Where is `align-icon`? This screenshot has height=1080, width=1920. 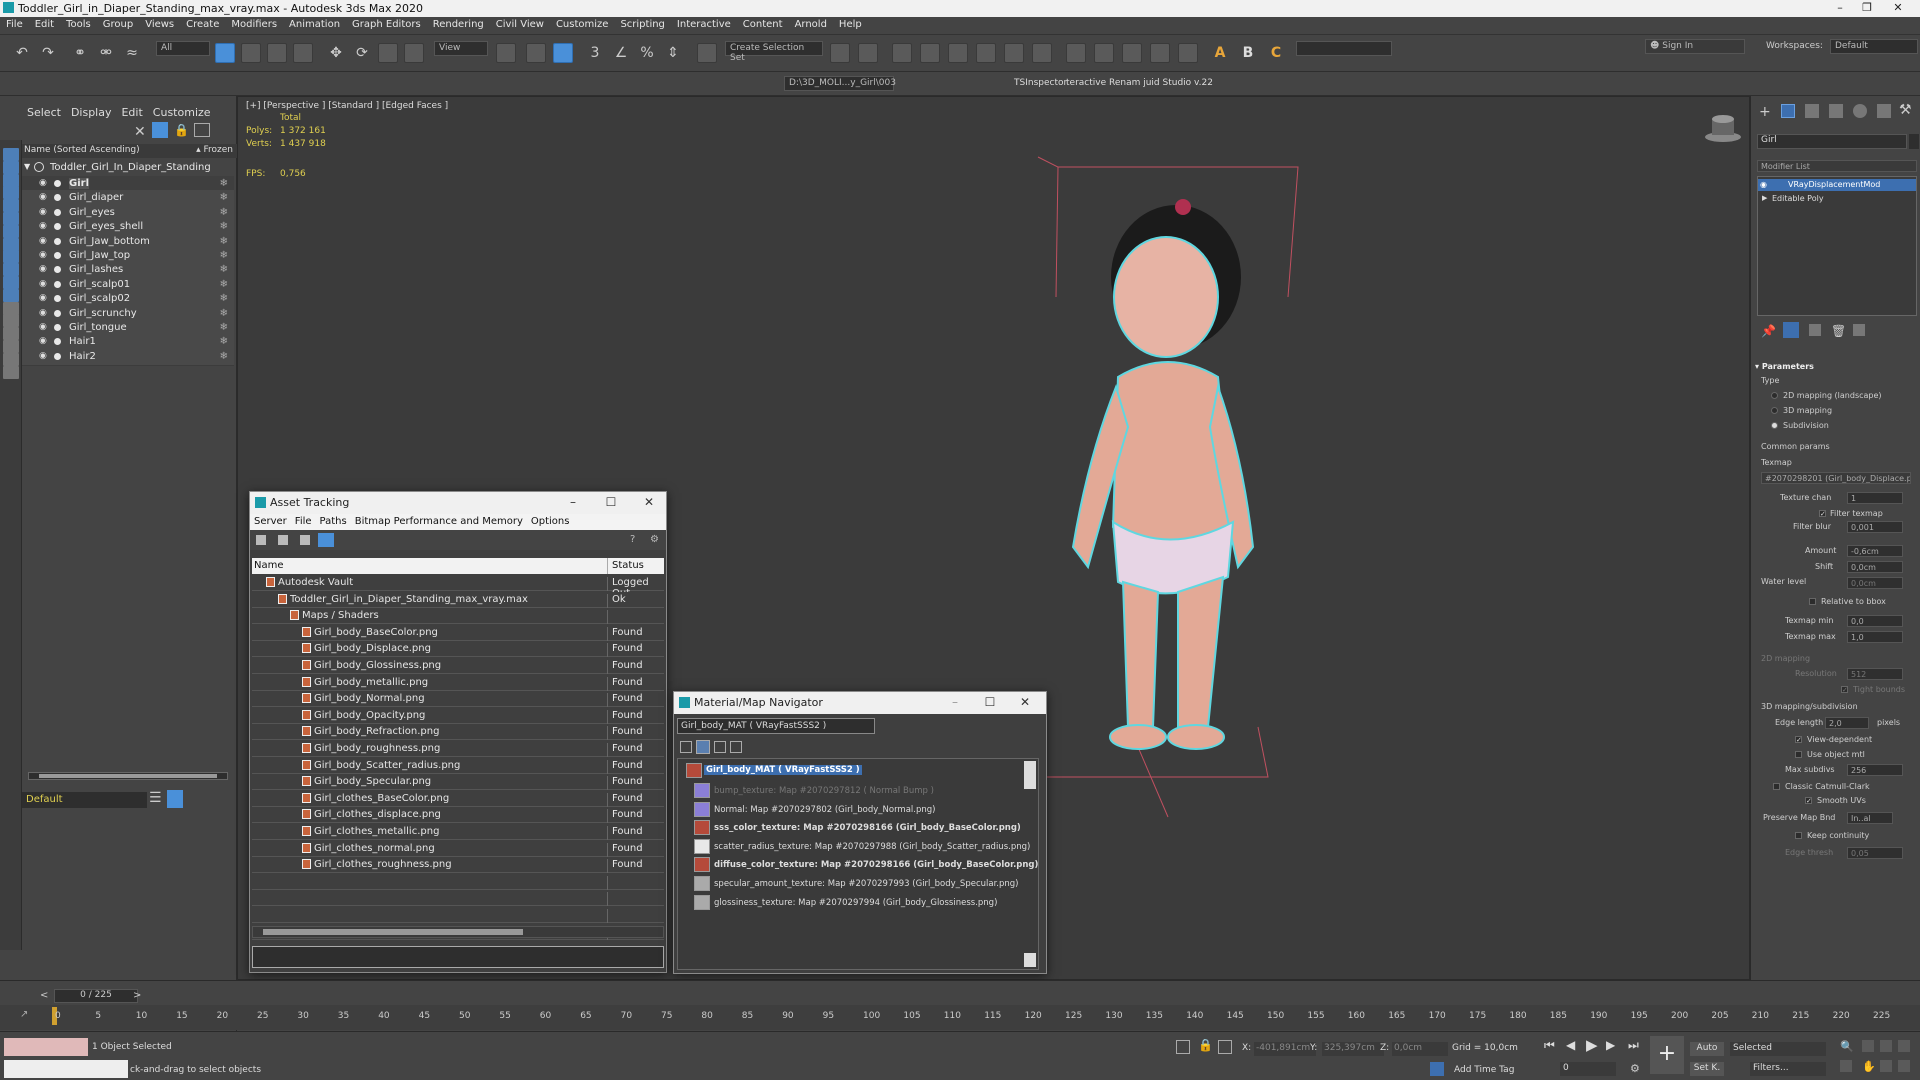 align-icon is located at coordinates (868, 53).